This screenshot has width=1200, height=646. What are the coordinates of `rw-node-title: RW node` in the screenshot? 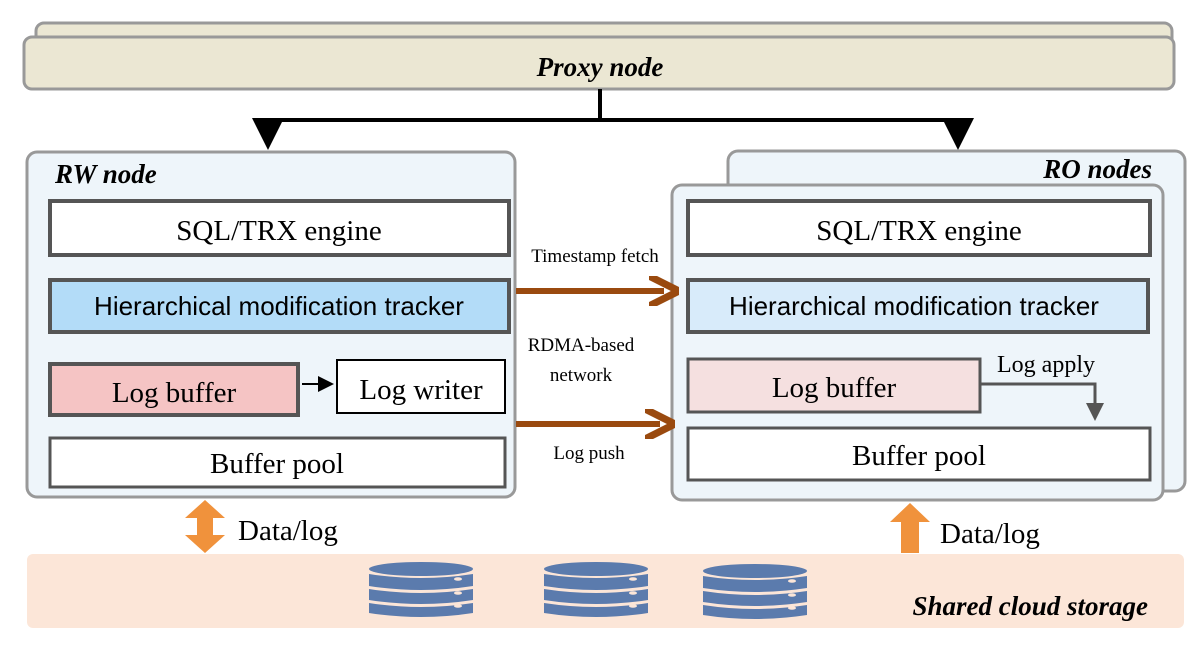 It's located at (105, 174).